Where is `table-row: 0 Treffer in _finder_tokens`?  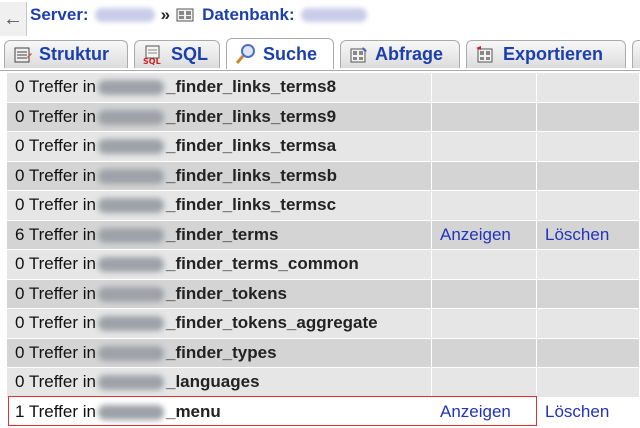 table-row: 0 Treffer in _finder_tokens is located at coordinates (323, 294).